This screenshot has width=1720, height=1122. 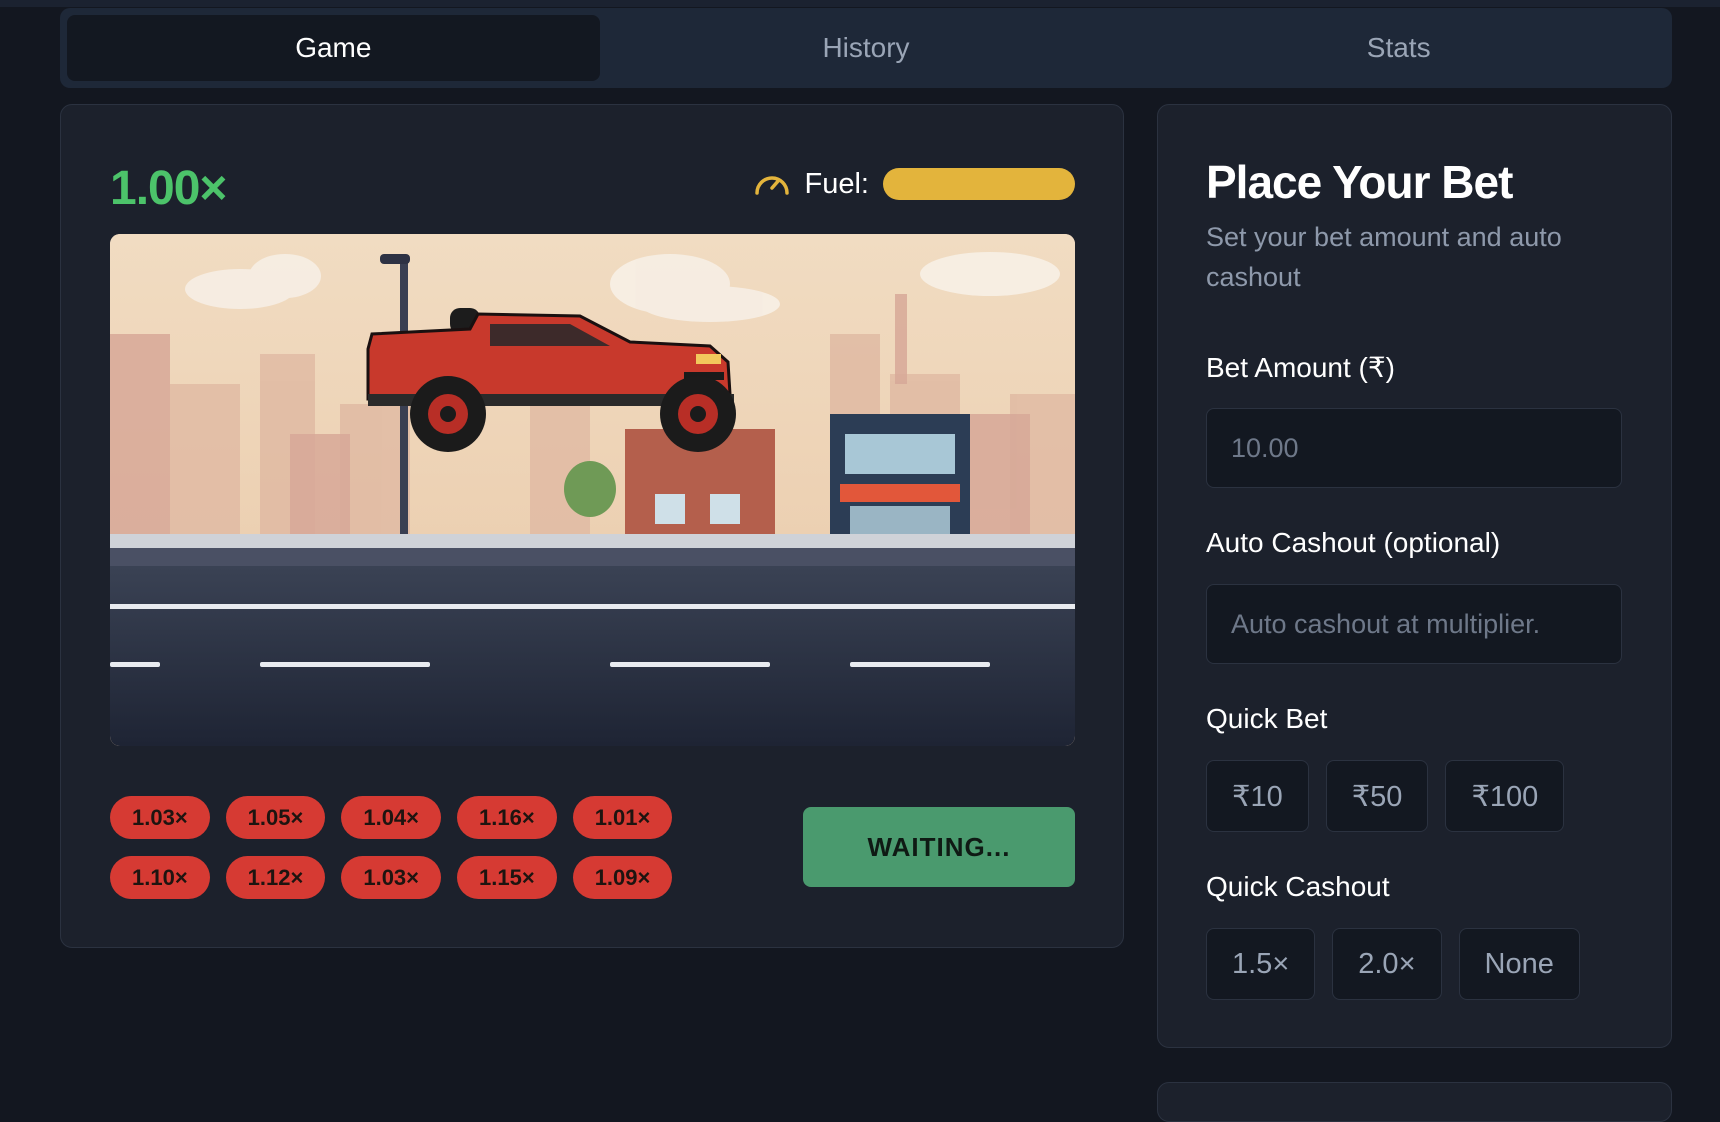 What do you see at coordinates (1384, 257) in the screenshot?
I see `bet-panel-subtitle: Set your bet amount and auto cashout` at bounding box center [1384, 257].